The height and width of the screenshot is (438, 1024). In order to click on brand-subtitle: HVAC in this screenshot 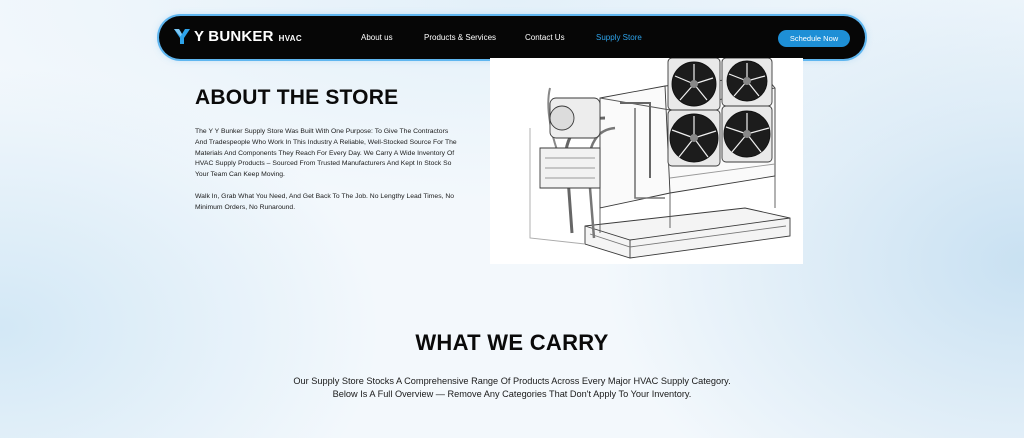, I will do `click(290, 38)`.